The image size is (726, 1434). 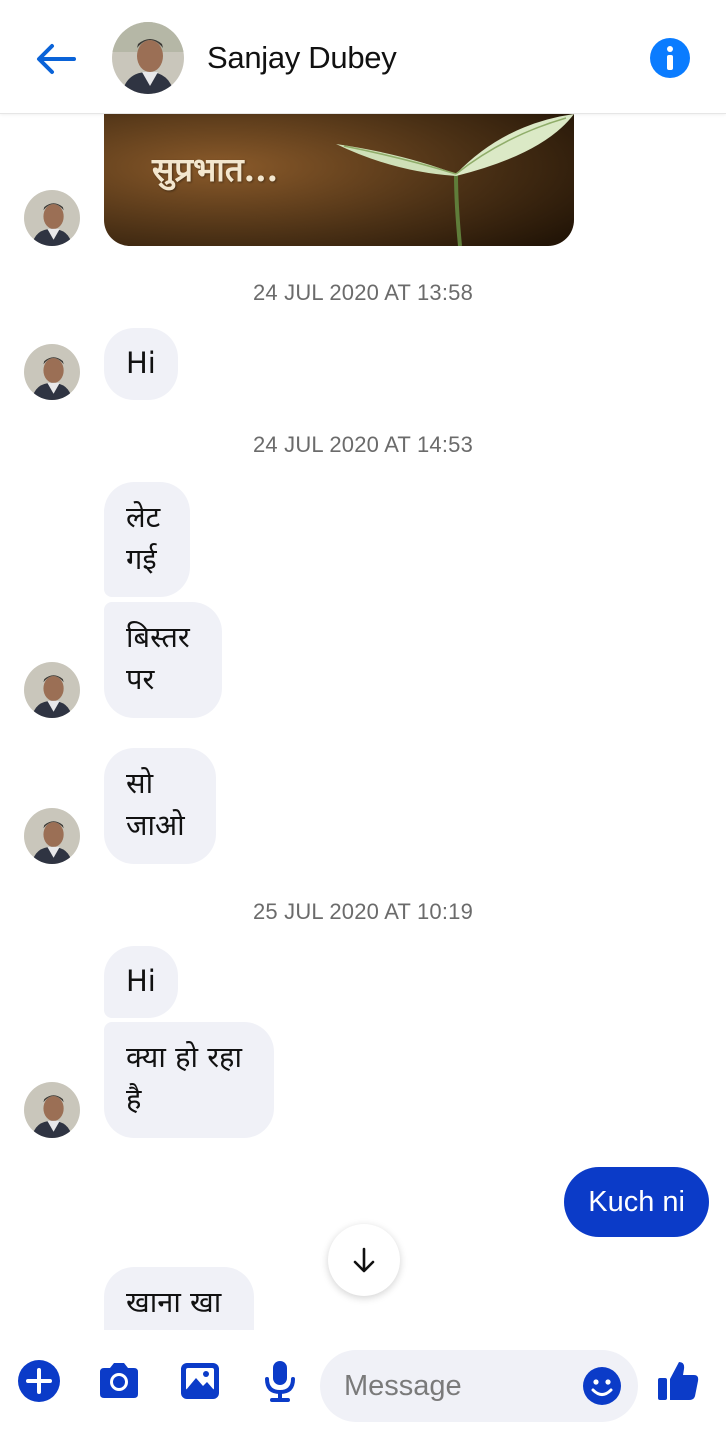 I want to click on microphone-icon, so click(x=280, y=1381).